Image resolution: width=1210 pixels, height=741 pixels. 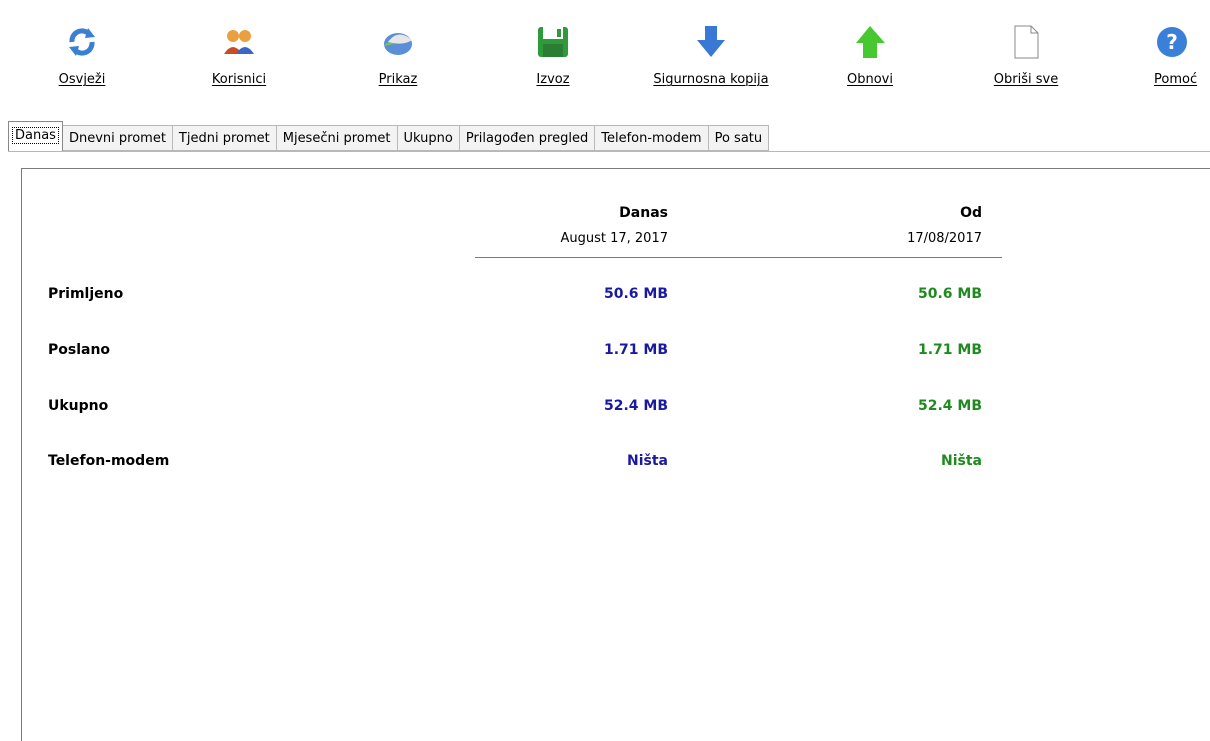 I want to click on users-button: Korisnici, so click(x=239, y=62).